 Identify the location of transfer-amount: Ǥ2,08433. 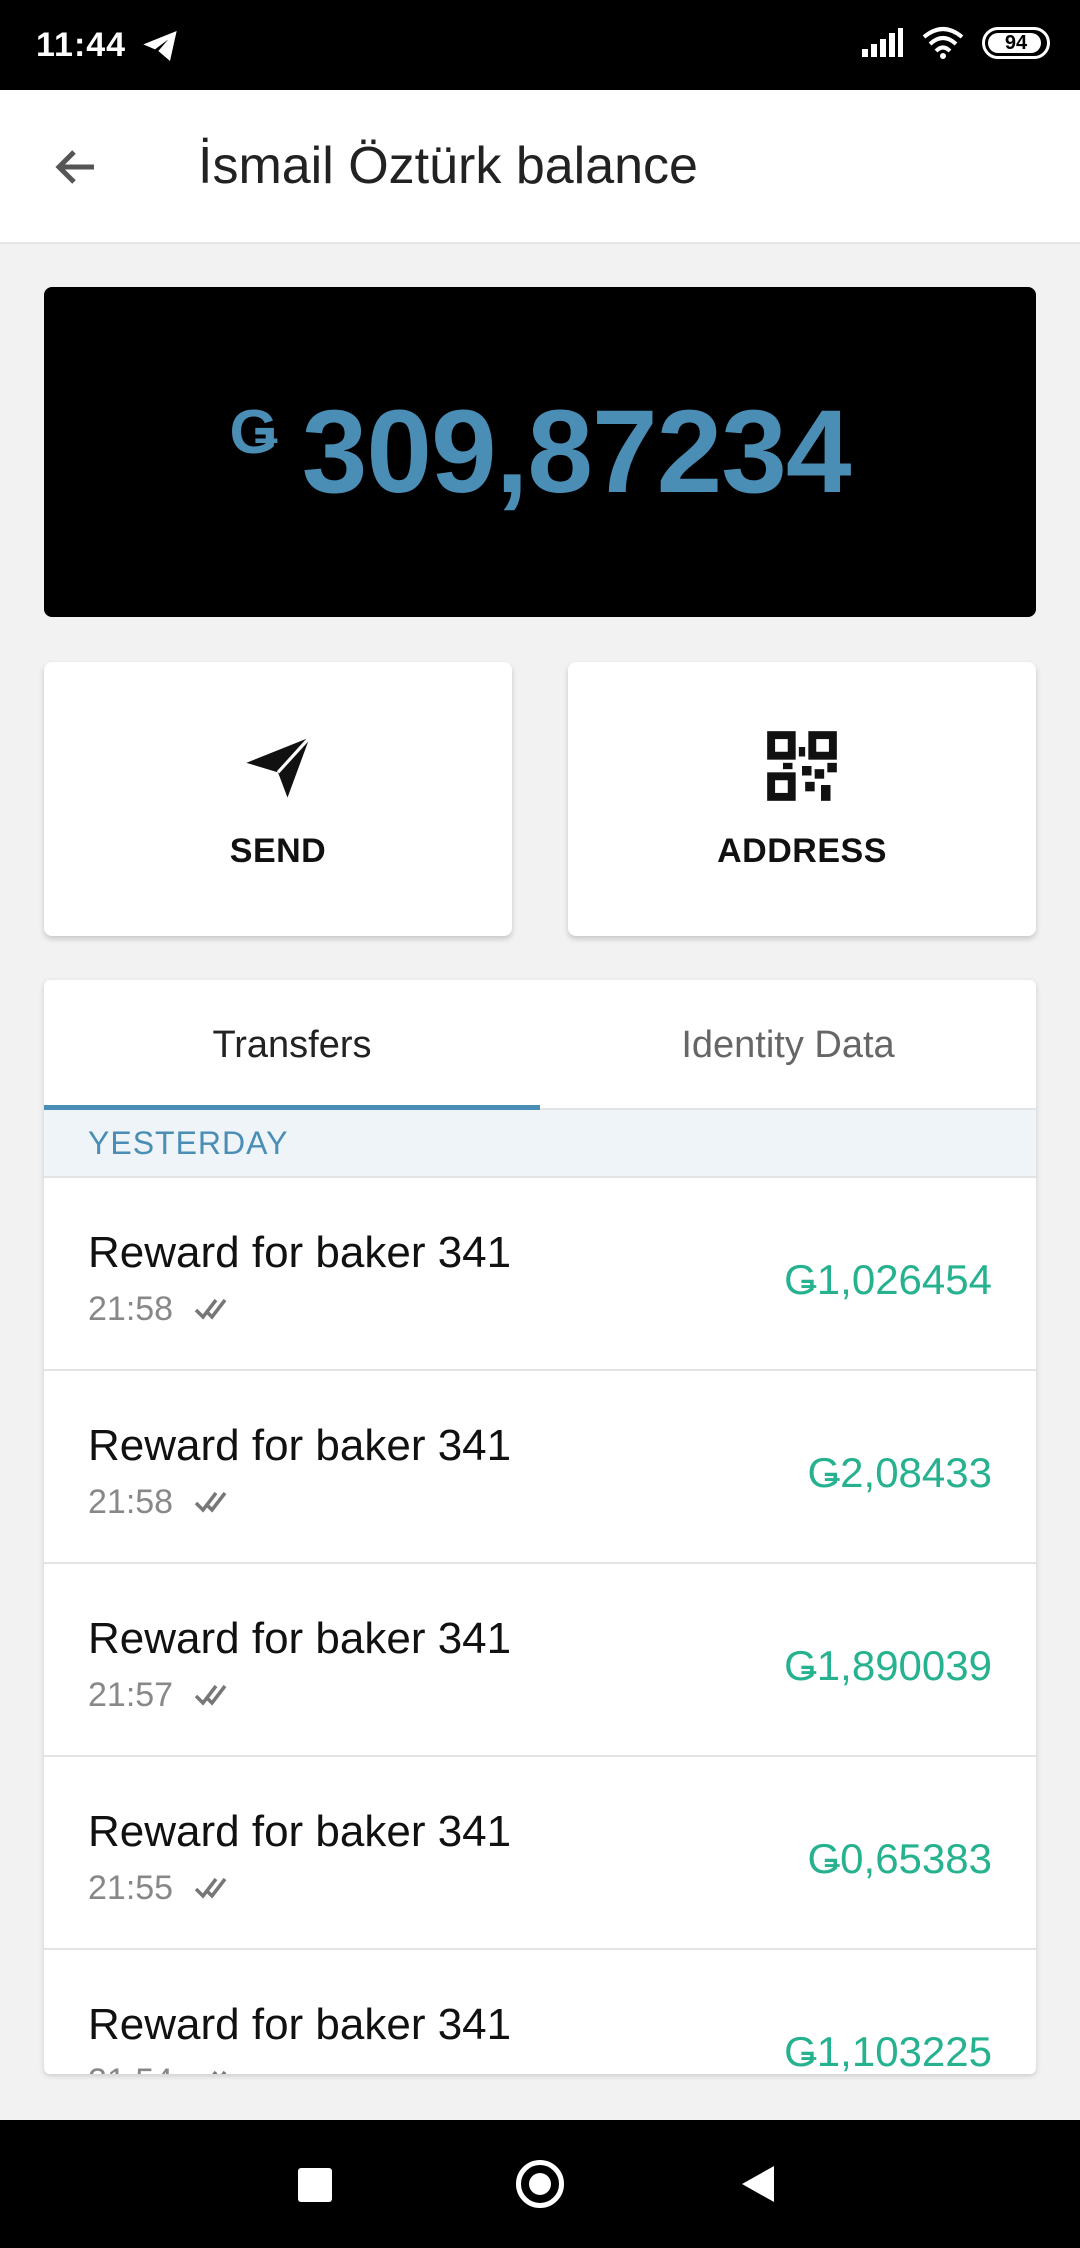
(900, 1472).